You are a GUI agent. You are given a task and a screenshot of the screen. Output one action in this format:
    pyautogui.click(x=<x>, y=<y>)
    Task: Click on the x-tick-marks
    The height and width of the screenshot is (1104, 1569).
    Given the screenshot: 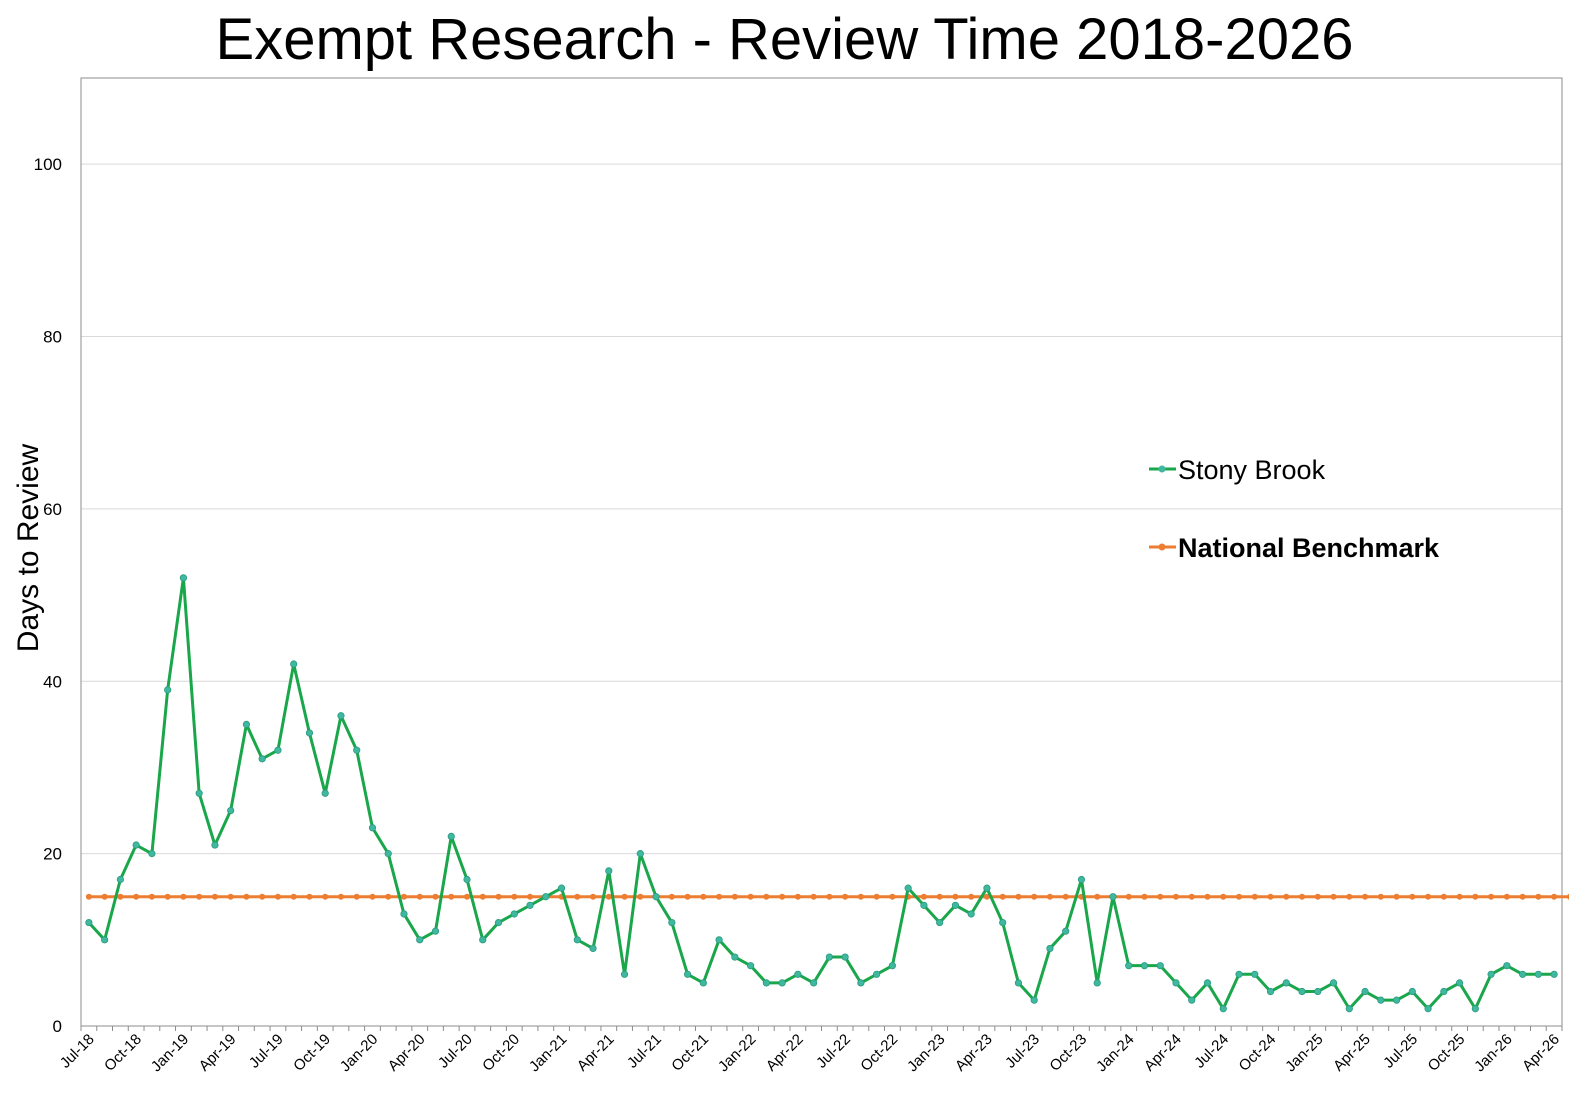 What is the action you would take?
    pyautogui.click(x=821, y=1028)
    